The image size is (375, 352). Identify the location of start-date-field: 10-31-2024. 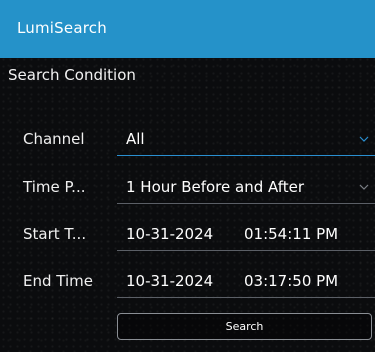
(176, 235).